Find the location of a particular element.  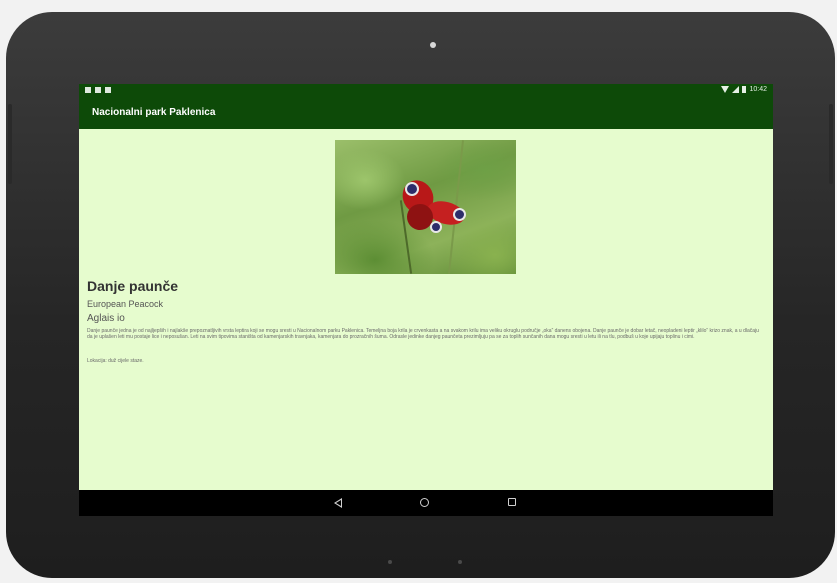

volume-button is located at coordinates (10, 144).